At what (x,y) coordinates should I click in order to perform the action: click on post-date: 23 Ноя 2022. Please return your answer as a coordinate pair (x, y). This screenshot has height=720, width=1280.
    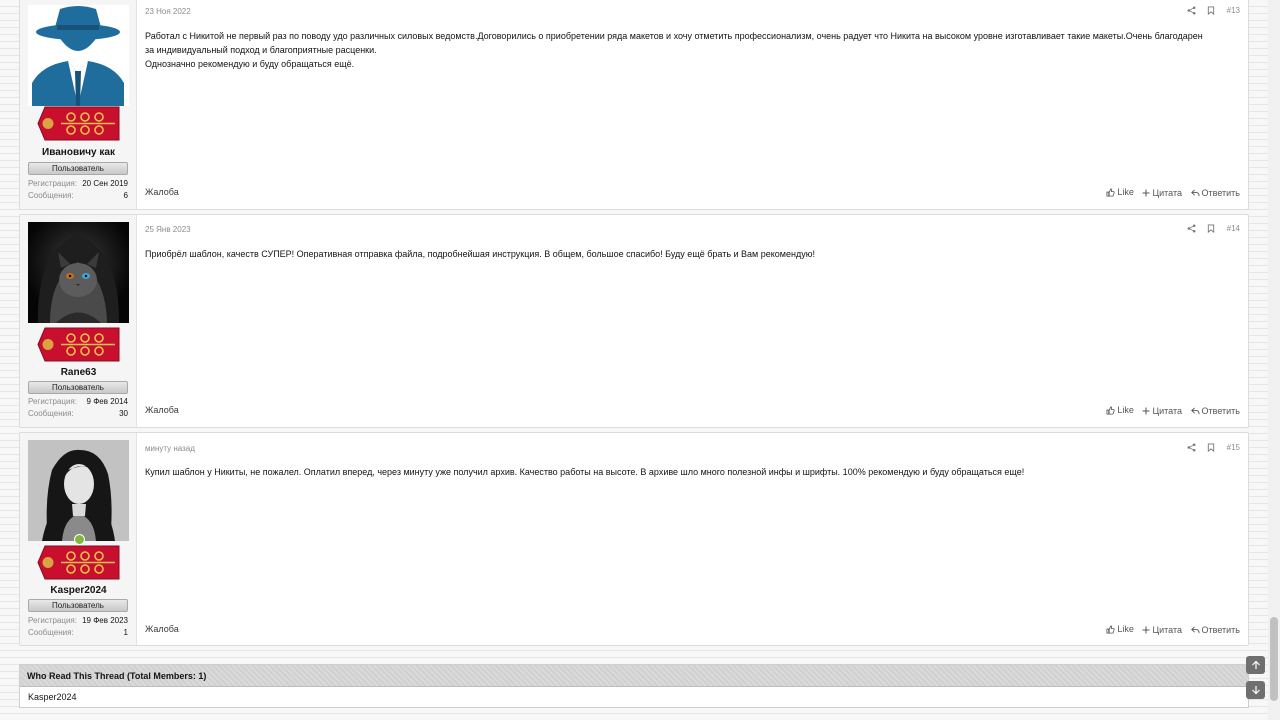
    Looking at the image, I should click on (168, 11).